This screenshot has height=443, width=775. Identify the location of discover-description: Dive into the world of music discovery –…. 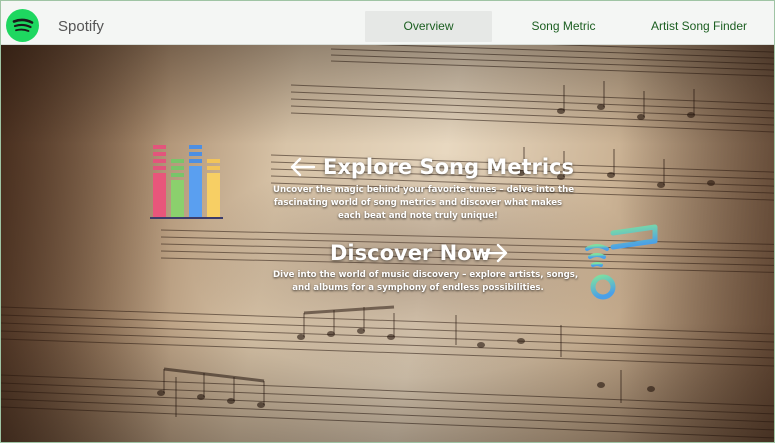
(426, 282).